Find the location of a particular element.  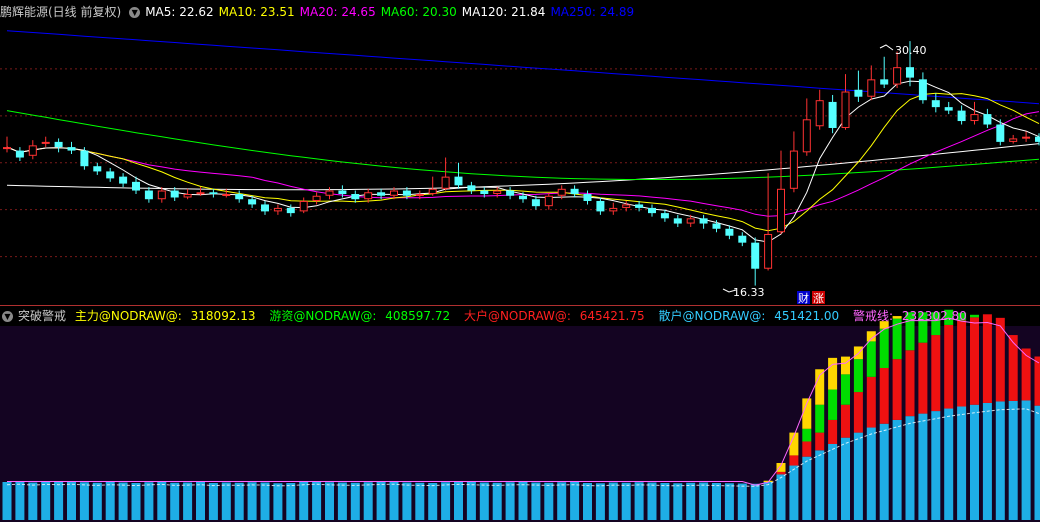

low-price-label: 16.33 is located at coordinates (749, 292).